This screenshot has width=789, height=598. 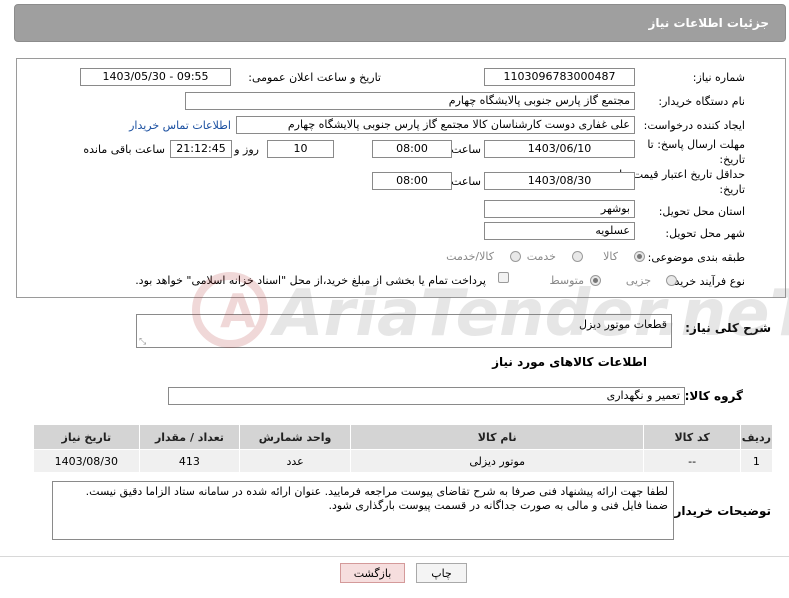 I want to click on validity-date-field: 1403/08/30, so click(x=559, y=181).